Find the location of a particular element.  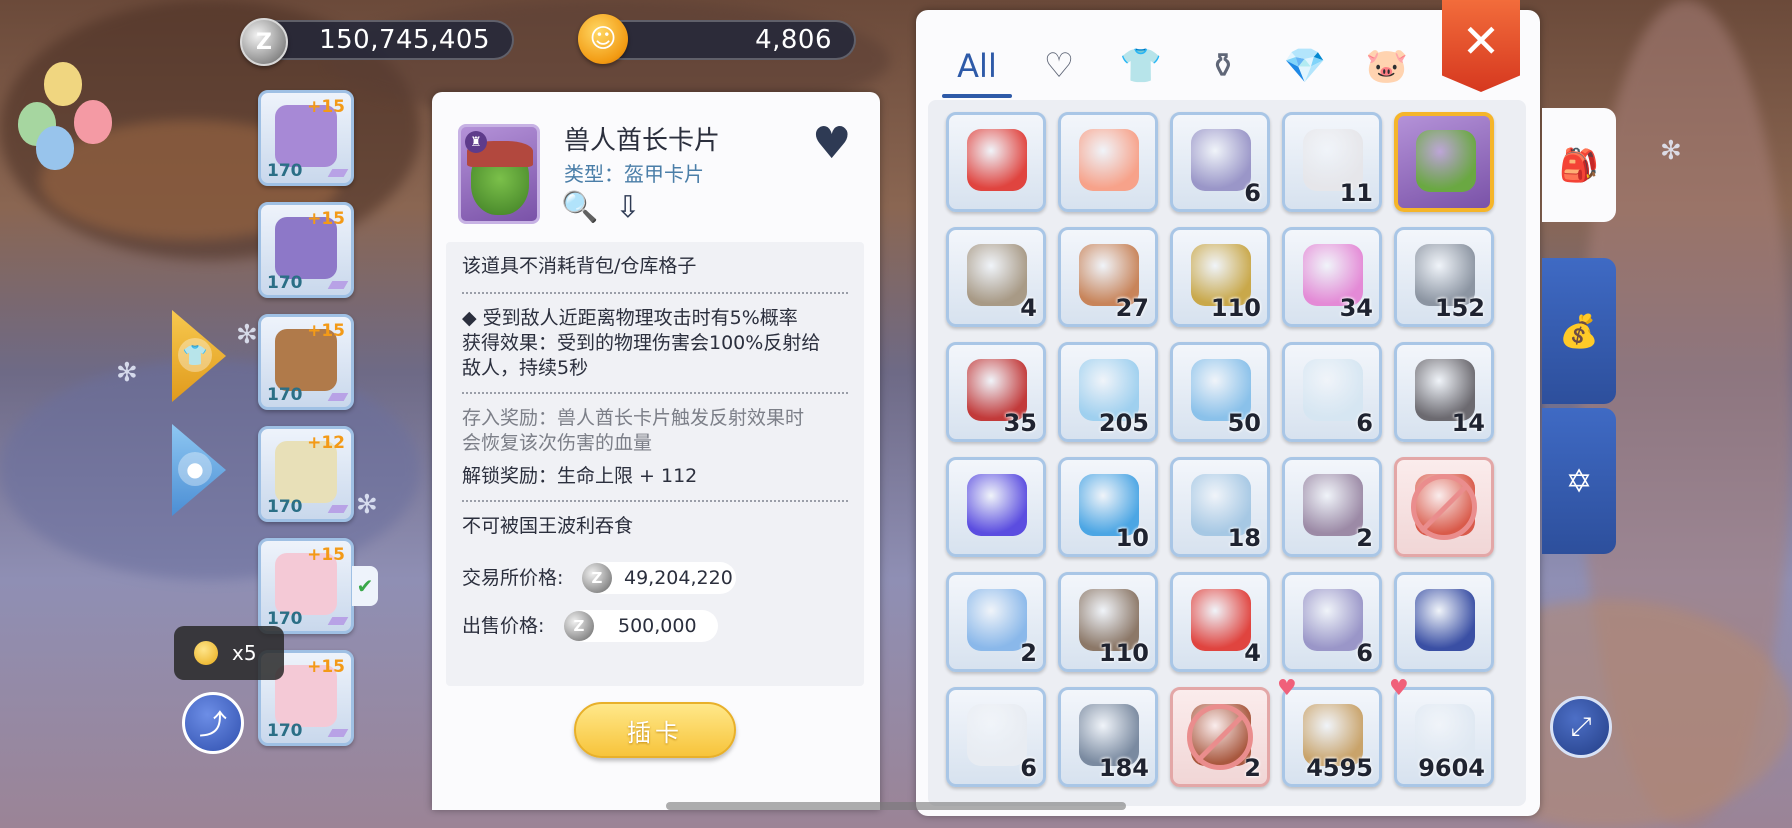

download-icon: ⇩ is located at coordinates (628, 207).